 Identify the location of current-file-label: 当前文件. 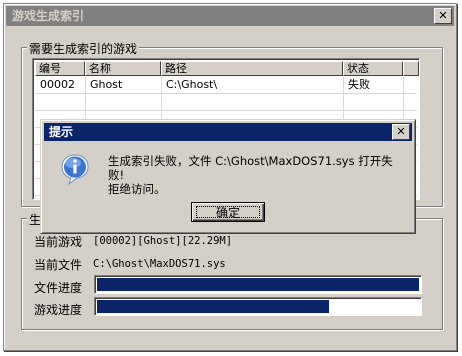
(58, 265).